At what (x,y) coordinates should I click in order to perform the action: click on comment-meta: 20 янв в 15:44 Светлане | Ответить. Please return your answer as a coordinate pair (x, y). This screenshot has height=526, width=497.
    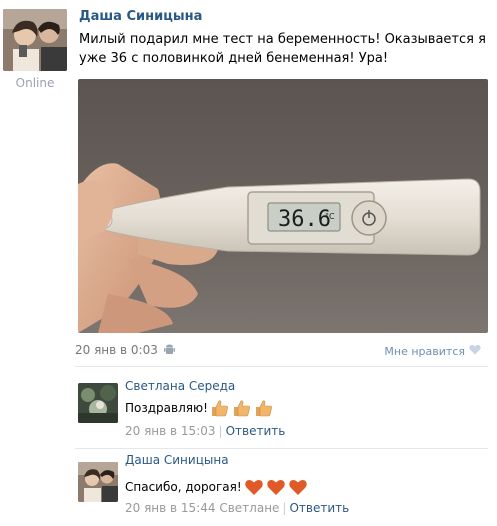
    Looking at the image, I should click on (237, 508).